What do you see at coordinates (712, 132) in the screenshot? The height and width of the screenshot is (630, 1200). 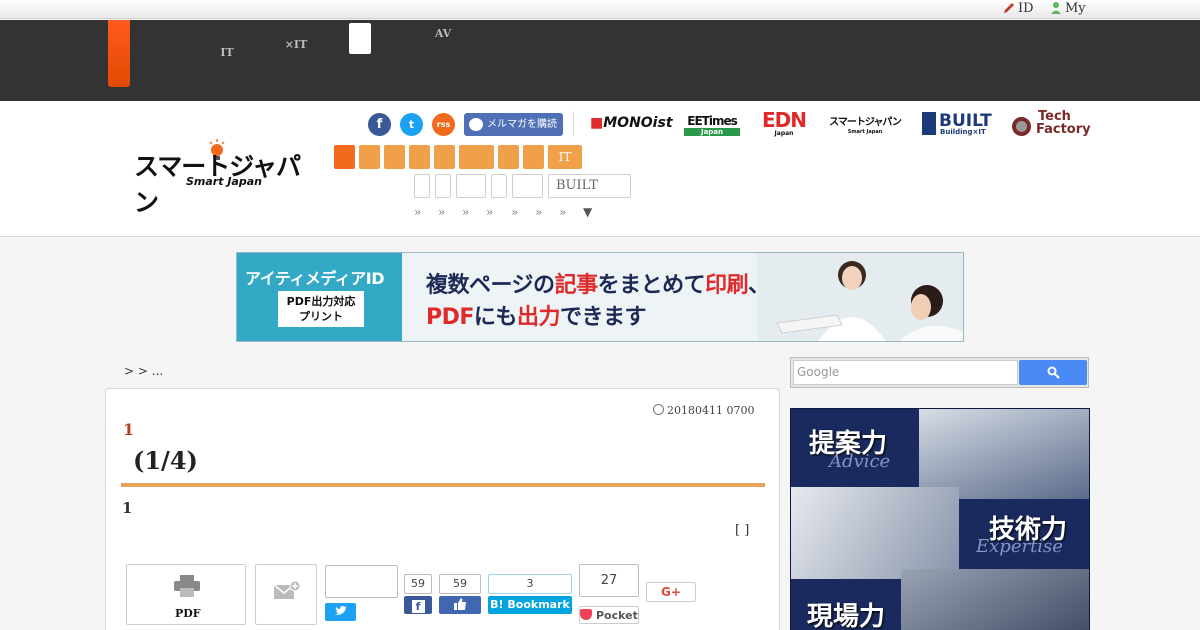 I see `brand-eetimes-sub: Japan` at bounding box center [712, 132].